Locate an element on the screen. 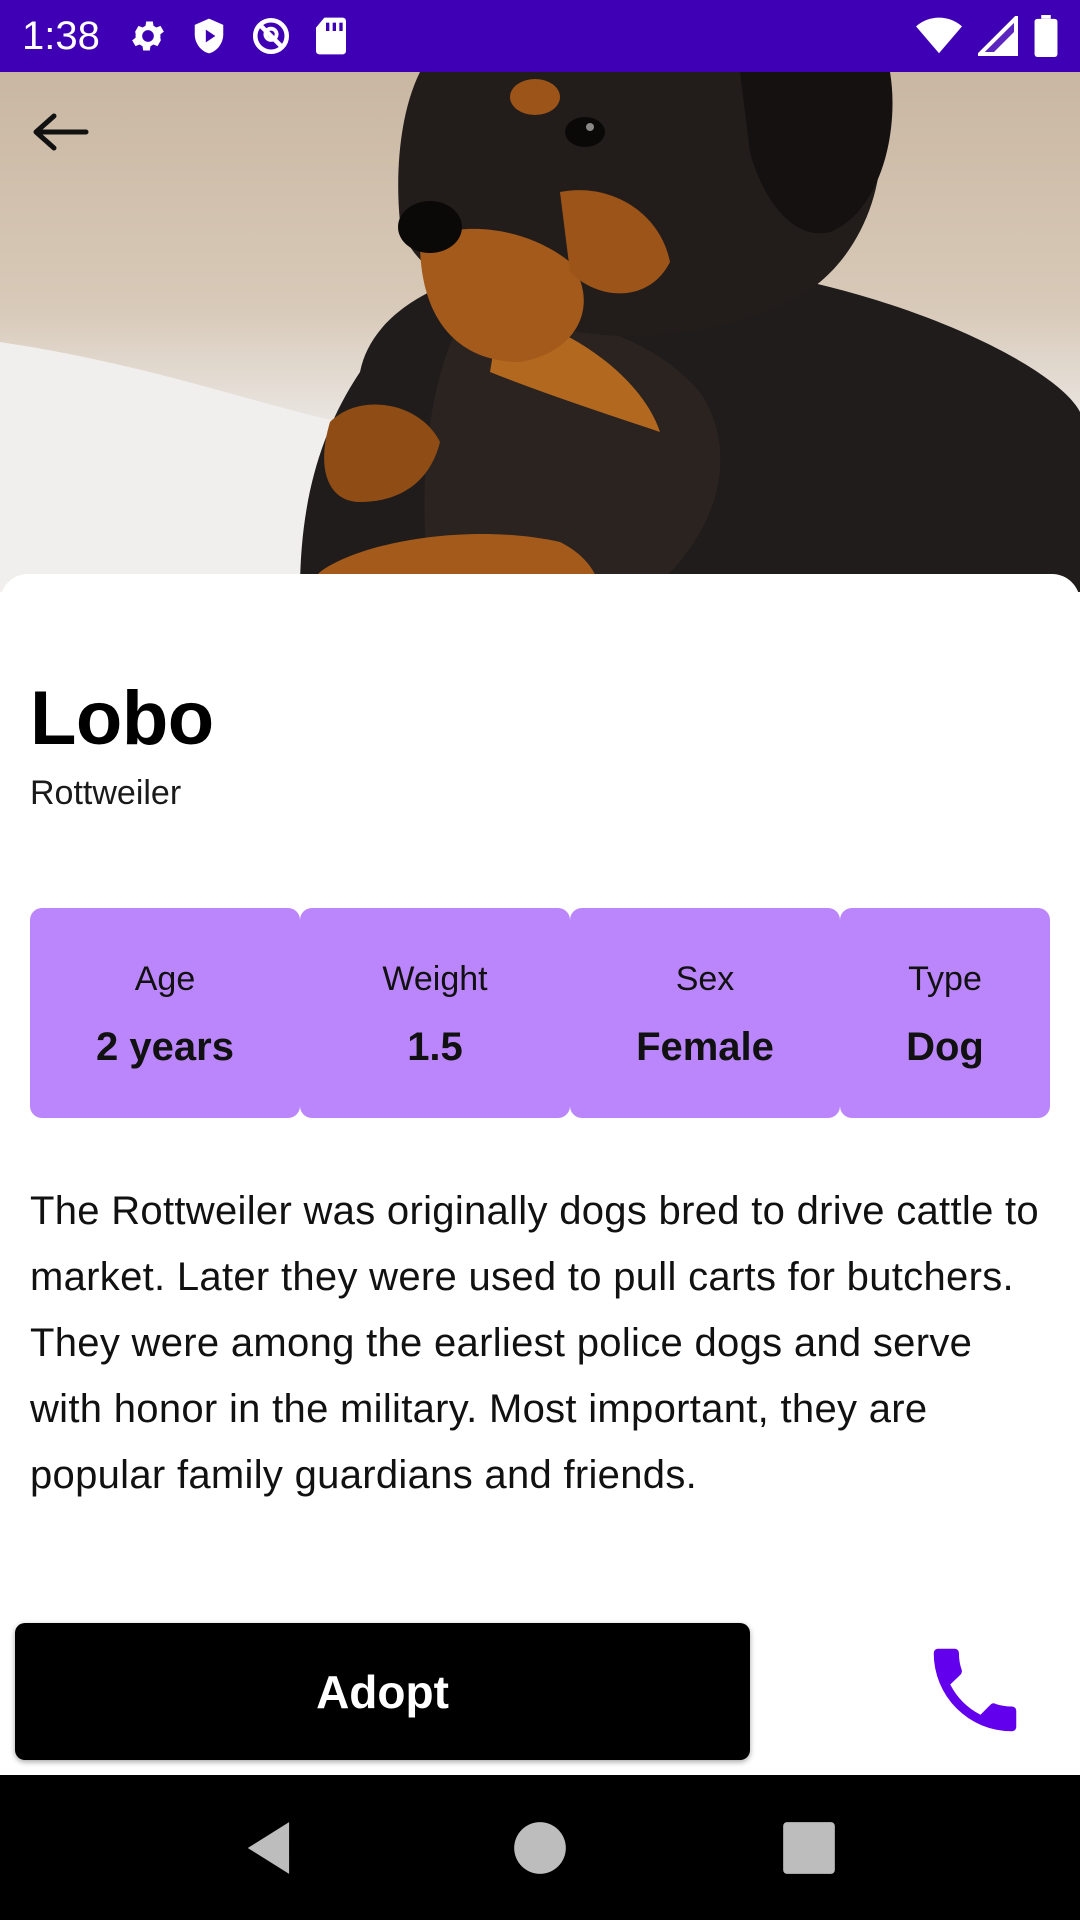  stat-label: Weight is located at coordinates (435, 979).